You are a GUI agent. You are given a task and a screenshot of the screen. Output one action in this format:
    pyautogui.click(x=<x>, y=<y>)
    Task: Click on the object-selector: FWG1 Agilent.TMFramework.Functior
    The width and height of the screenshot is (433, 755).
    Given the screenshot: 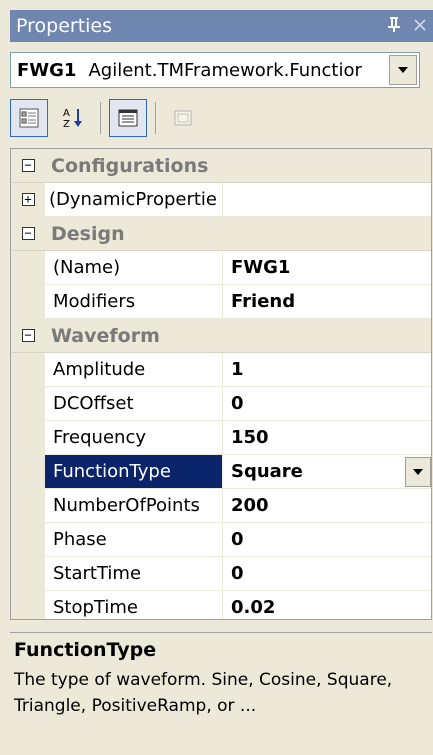 What is the action you would take?
    pyautogui.click(x=215, y=70)
    